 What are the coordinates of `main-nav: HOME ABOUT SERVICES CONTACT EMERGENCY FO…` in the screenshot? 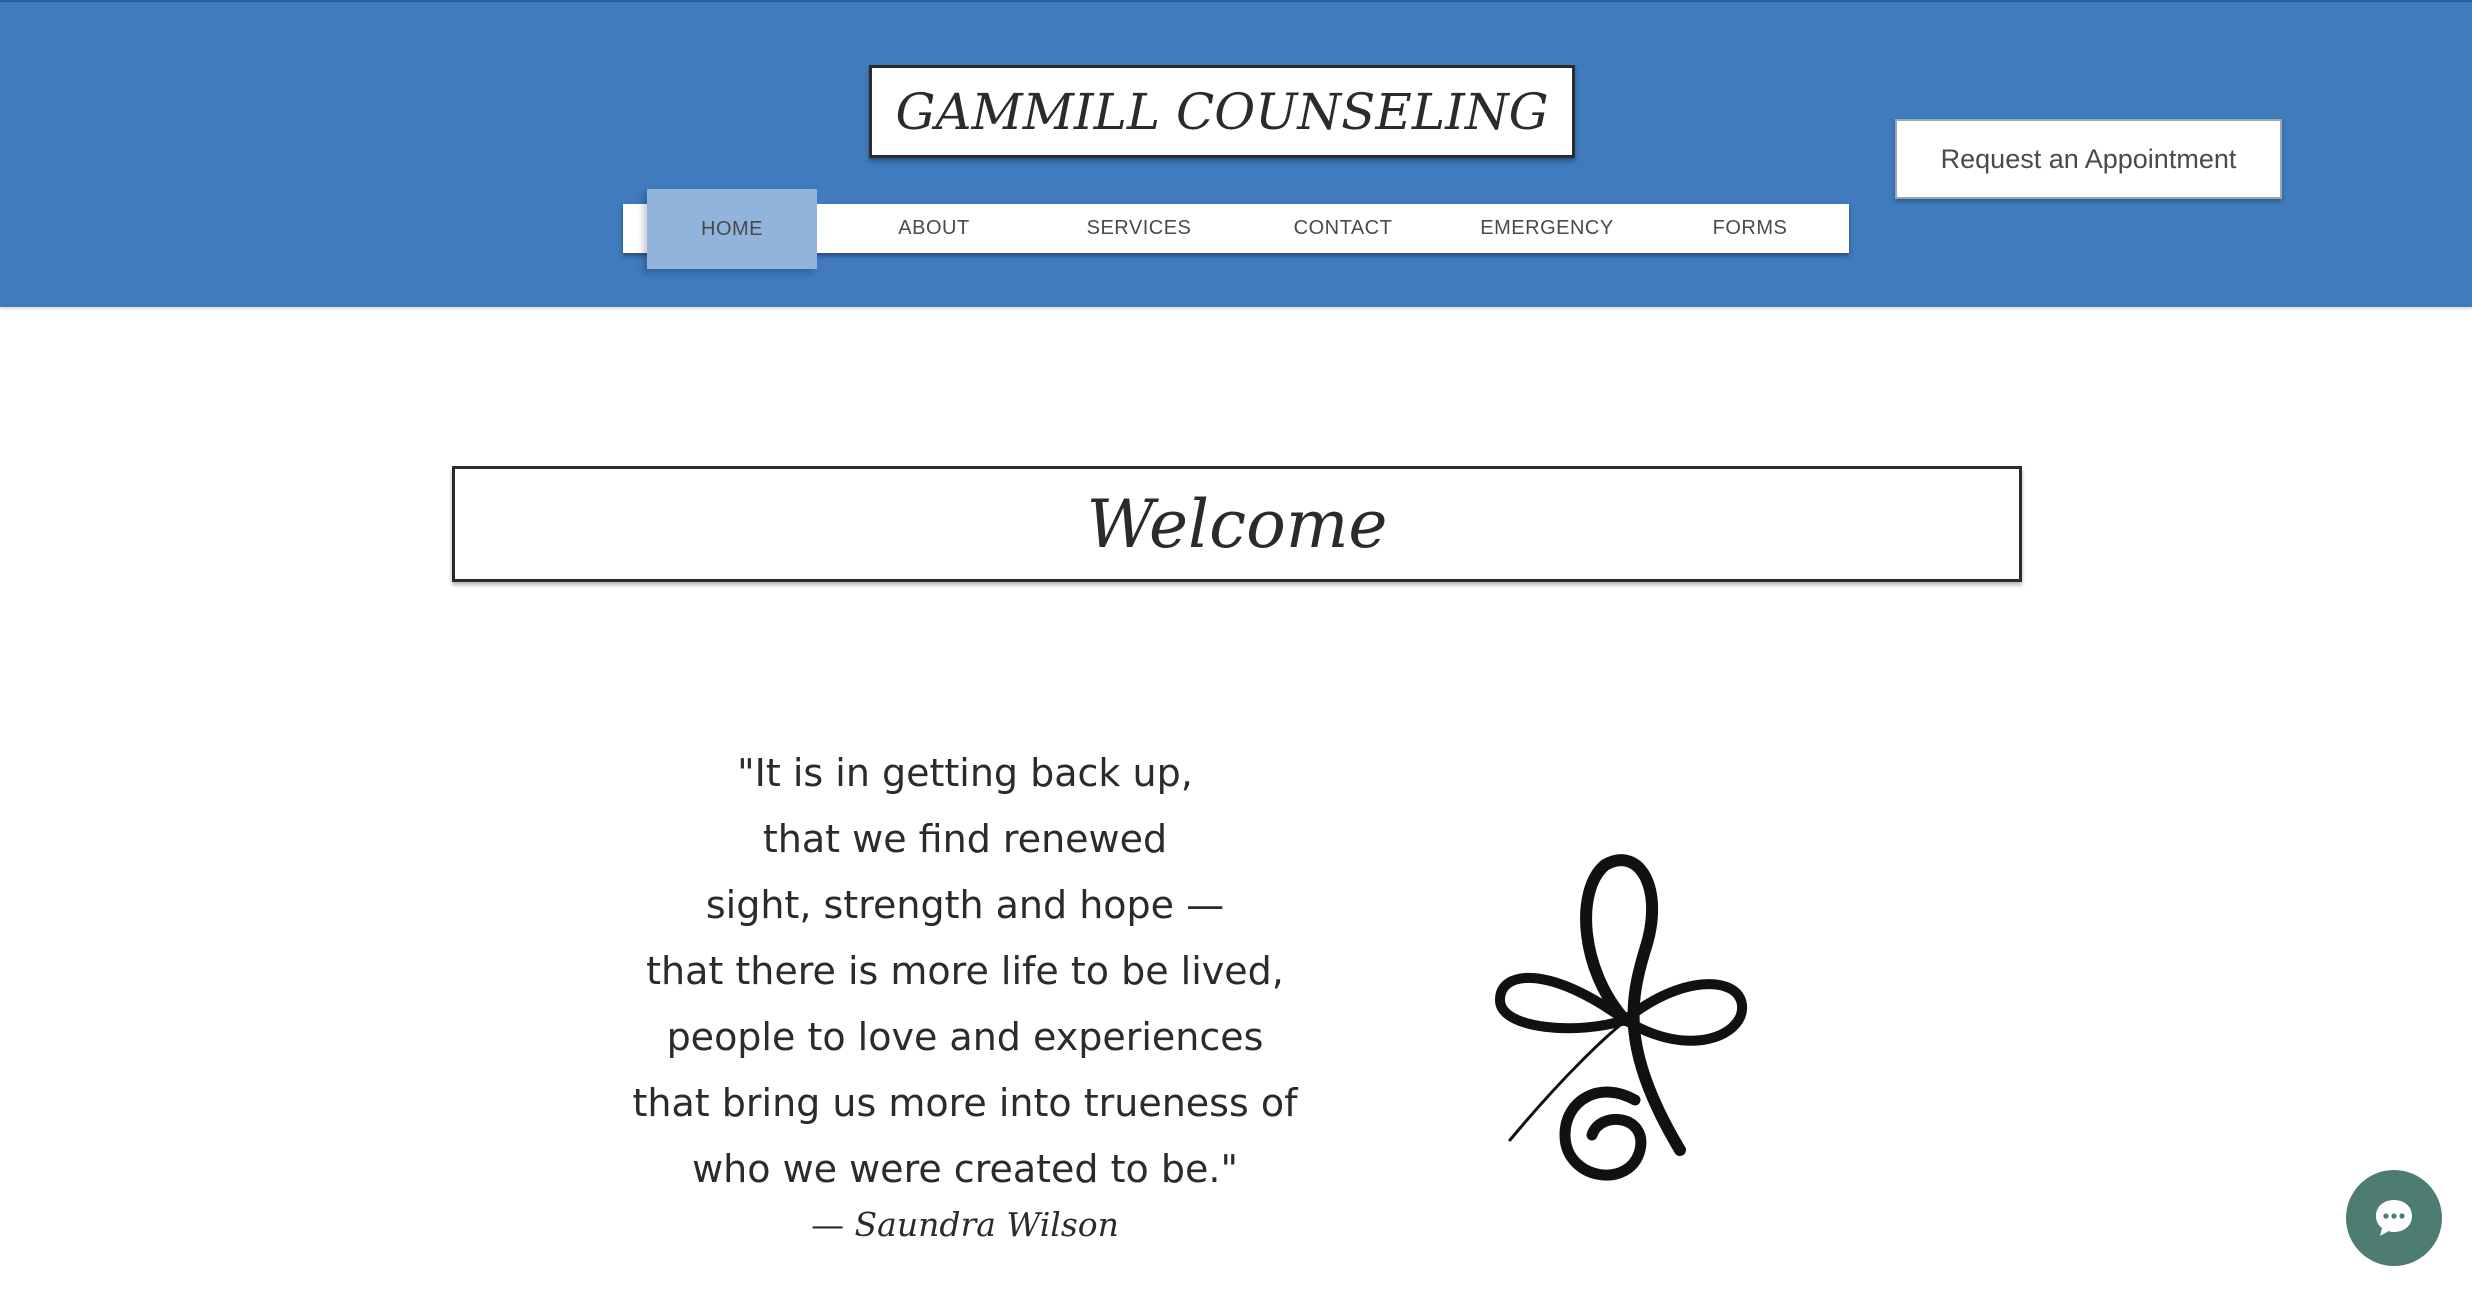 It's located at (1236, 229).